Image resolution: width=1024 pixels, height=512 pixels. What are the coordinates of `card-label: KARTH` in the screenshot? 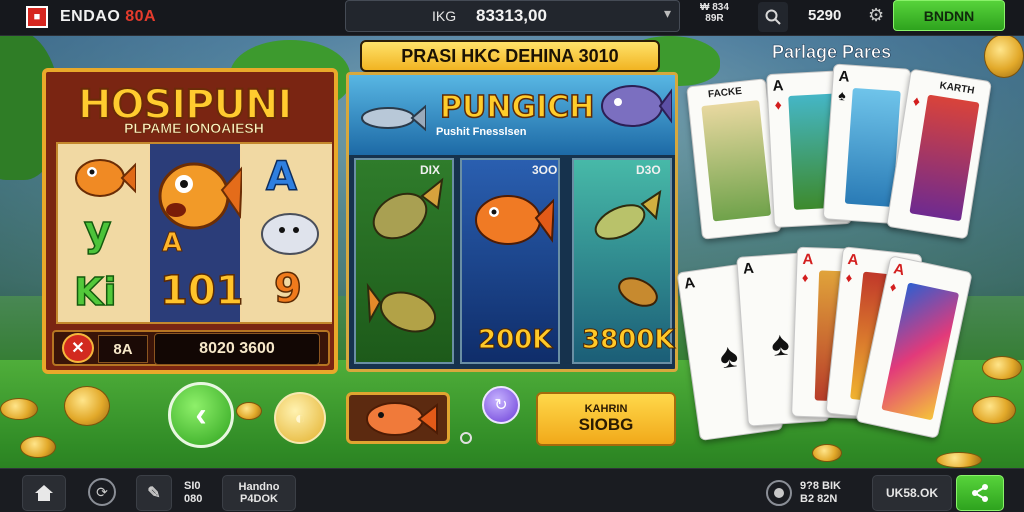 It's located at (957, 88).